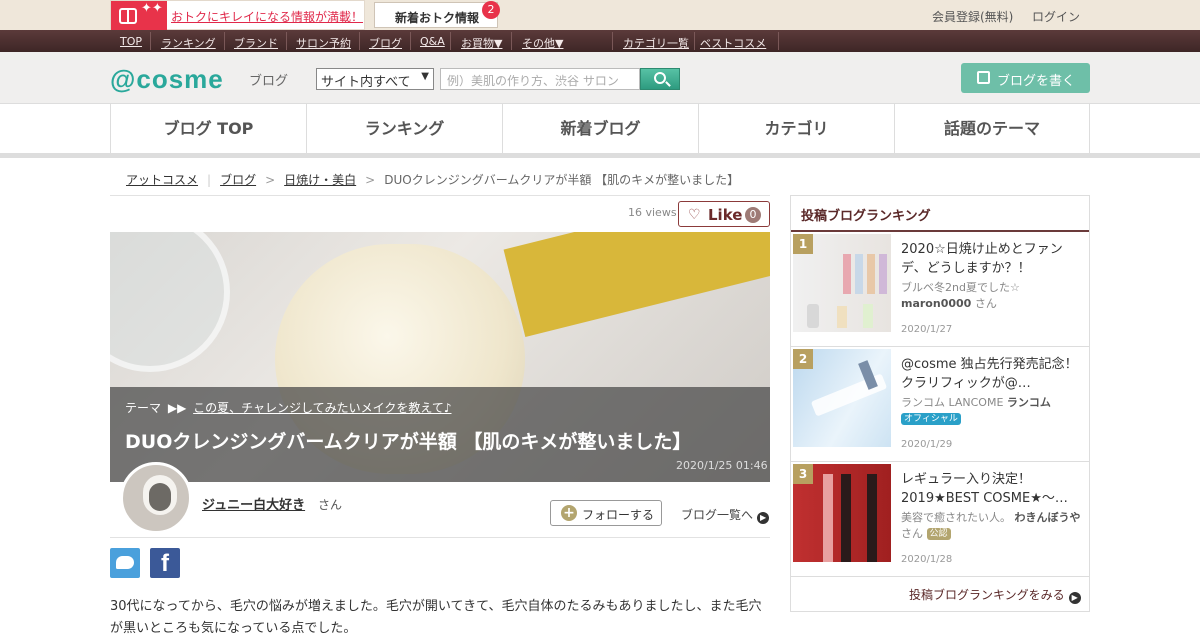 Image resolution: width=1200 pixels, height=640 pixels. I want to click on search-button, so click(660, 79).